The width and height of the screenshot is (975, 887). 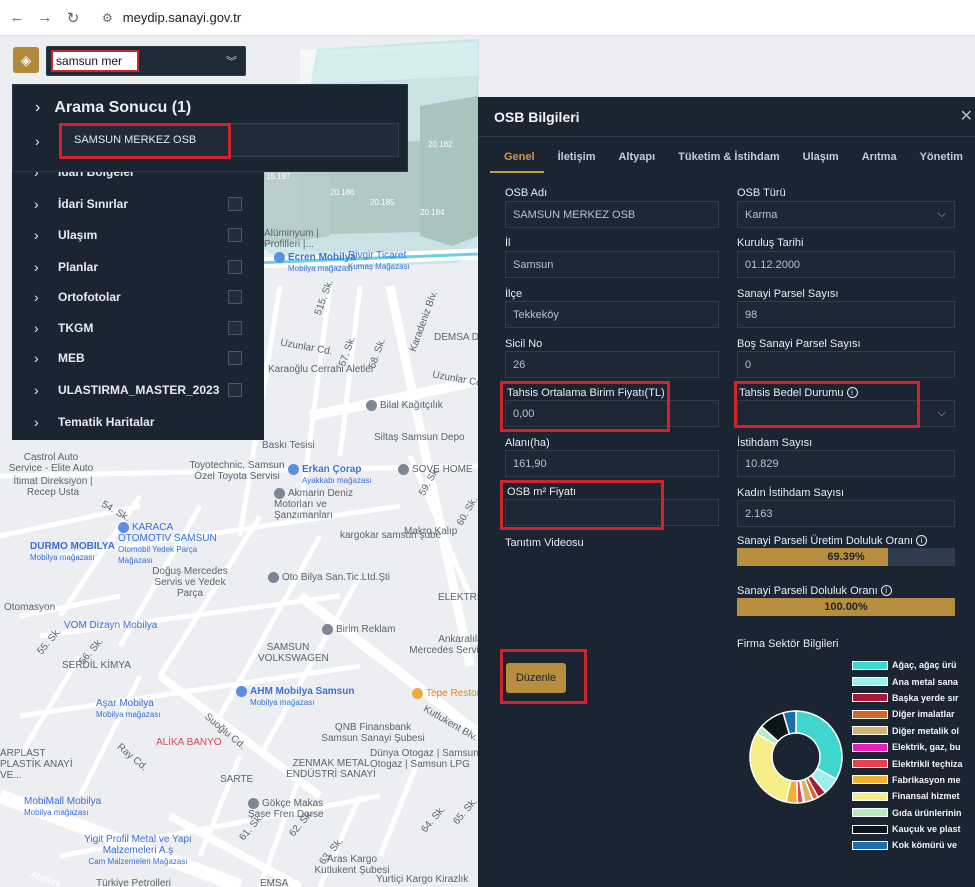 I want to click on tab-genel: Genel, so click(x=517, y=157).